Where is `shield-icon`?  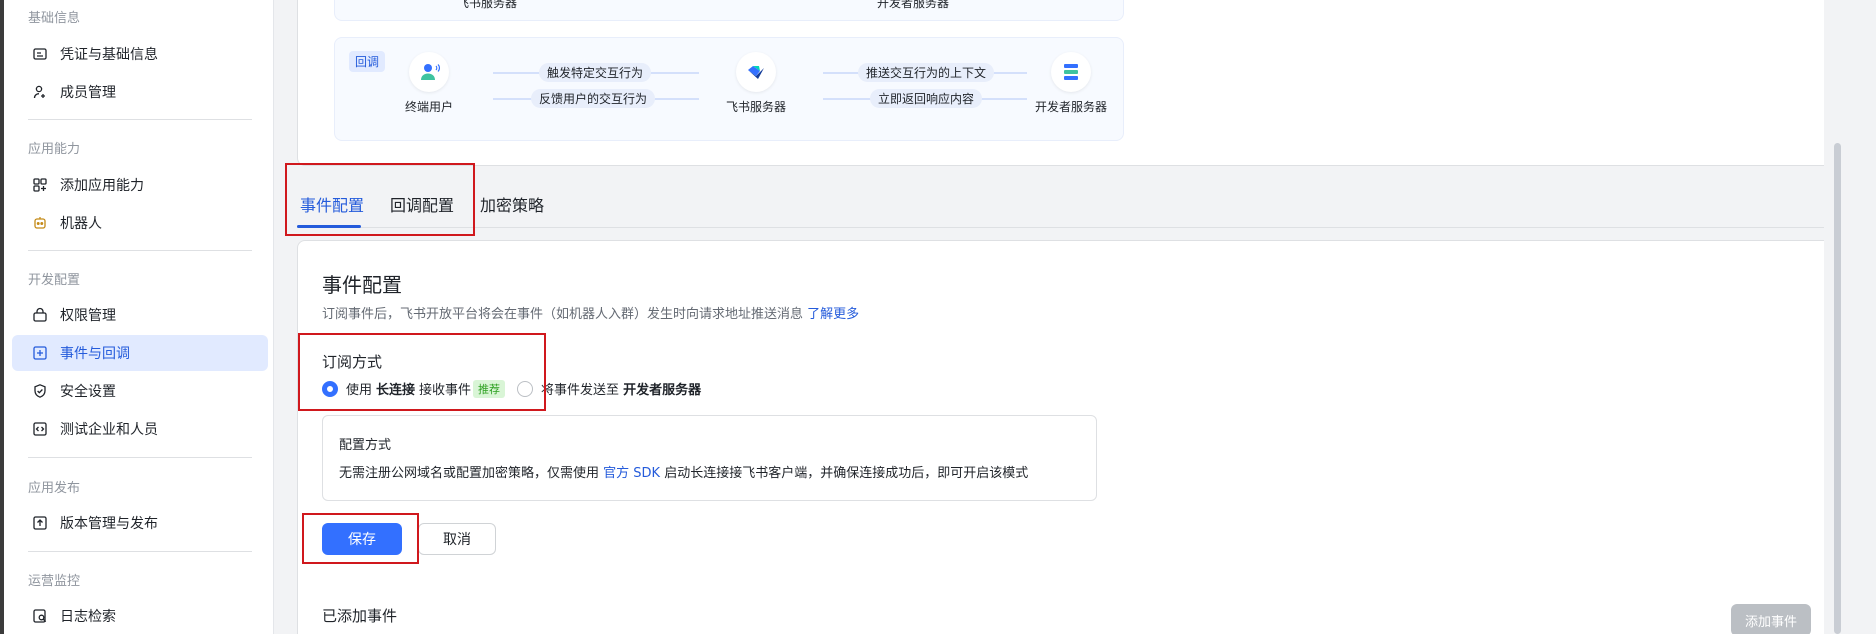
shield-icon is located at coordinates (40, 391).